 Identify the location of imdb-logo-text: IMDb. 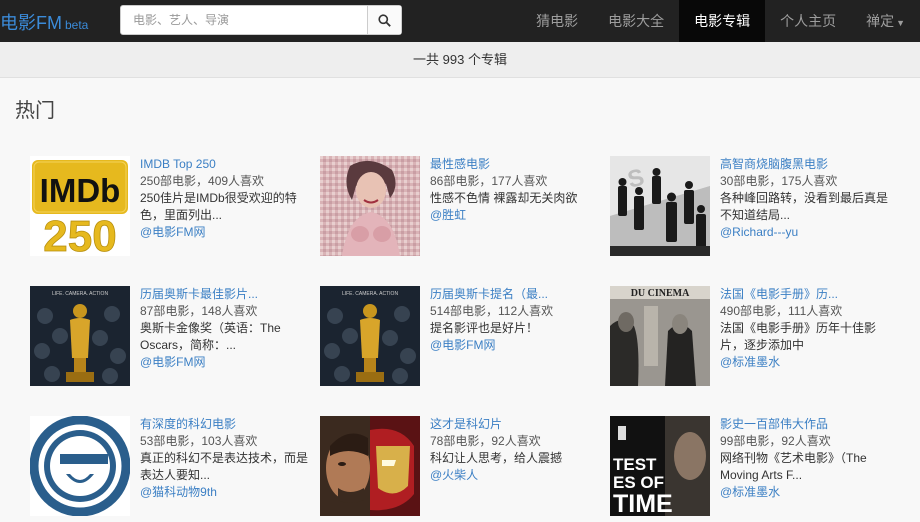
(80, 190).